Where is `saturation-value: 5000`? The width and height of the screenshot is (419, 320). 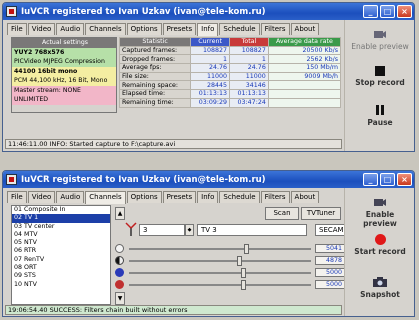
saturation-value: 5000 is located at coordinates (330, 284).